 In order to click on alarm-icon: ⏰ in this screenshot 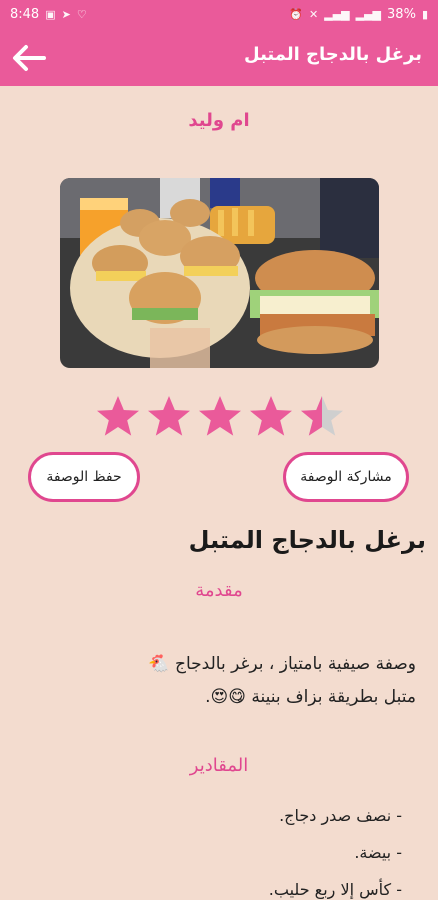, I will do `click(296, 14)`.